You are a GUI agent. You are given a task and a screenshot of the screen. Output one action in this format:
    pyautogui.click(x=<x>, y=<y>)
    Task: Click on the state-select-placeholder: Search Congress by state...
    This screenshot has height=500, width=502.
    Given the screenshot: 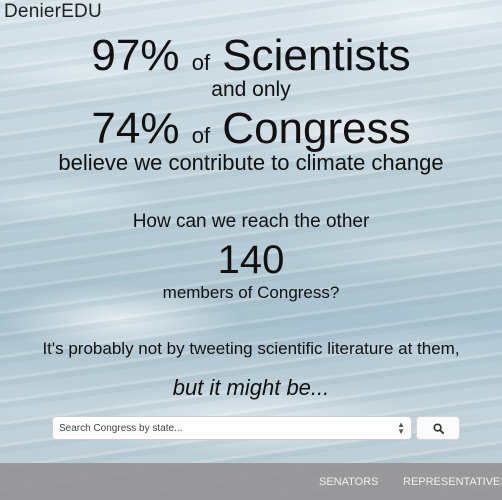 What is the action you would take?
    pyautogui.click(x=121, y=428)
    